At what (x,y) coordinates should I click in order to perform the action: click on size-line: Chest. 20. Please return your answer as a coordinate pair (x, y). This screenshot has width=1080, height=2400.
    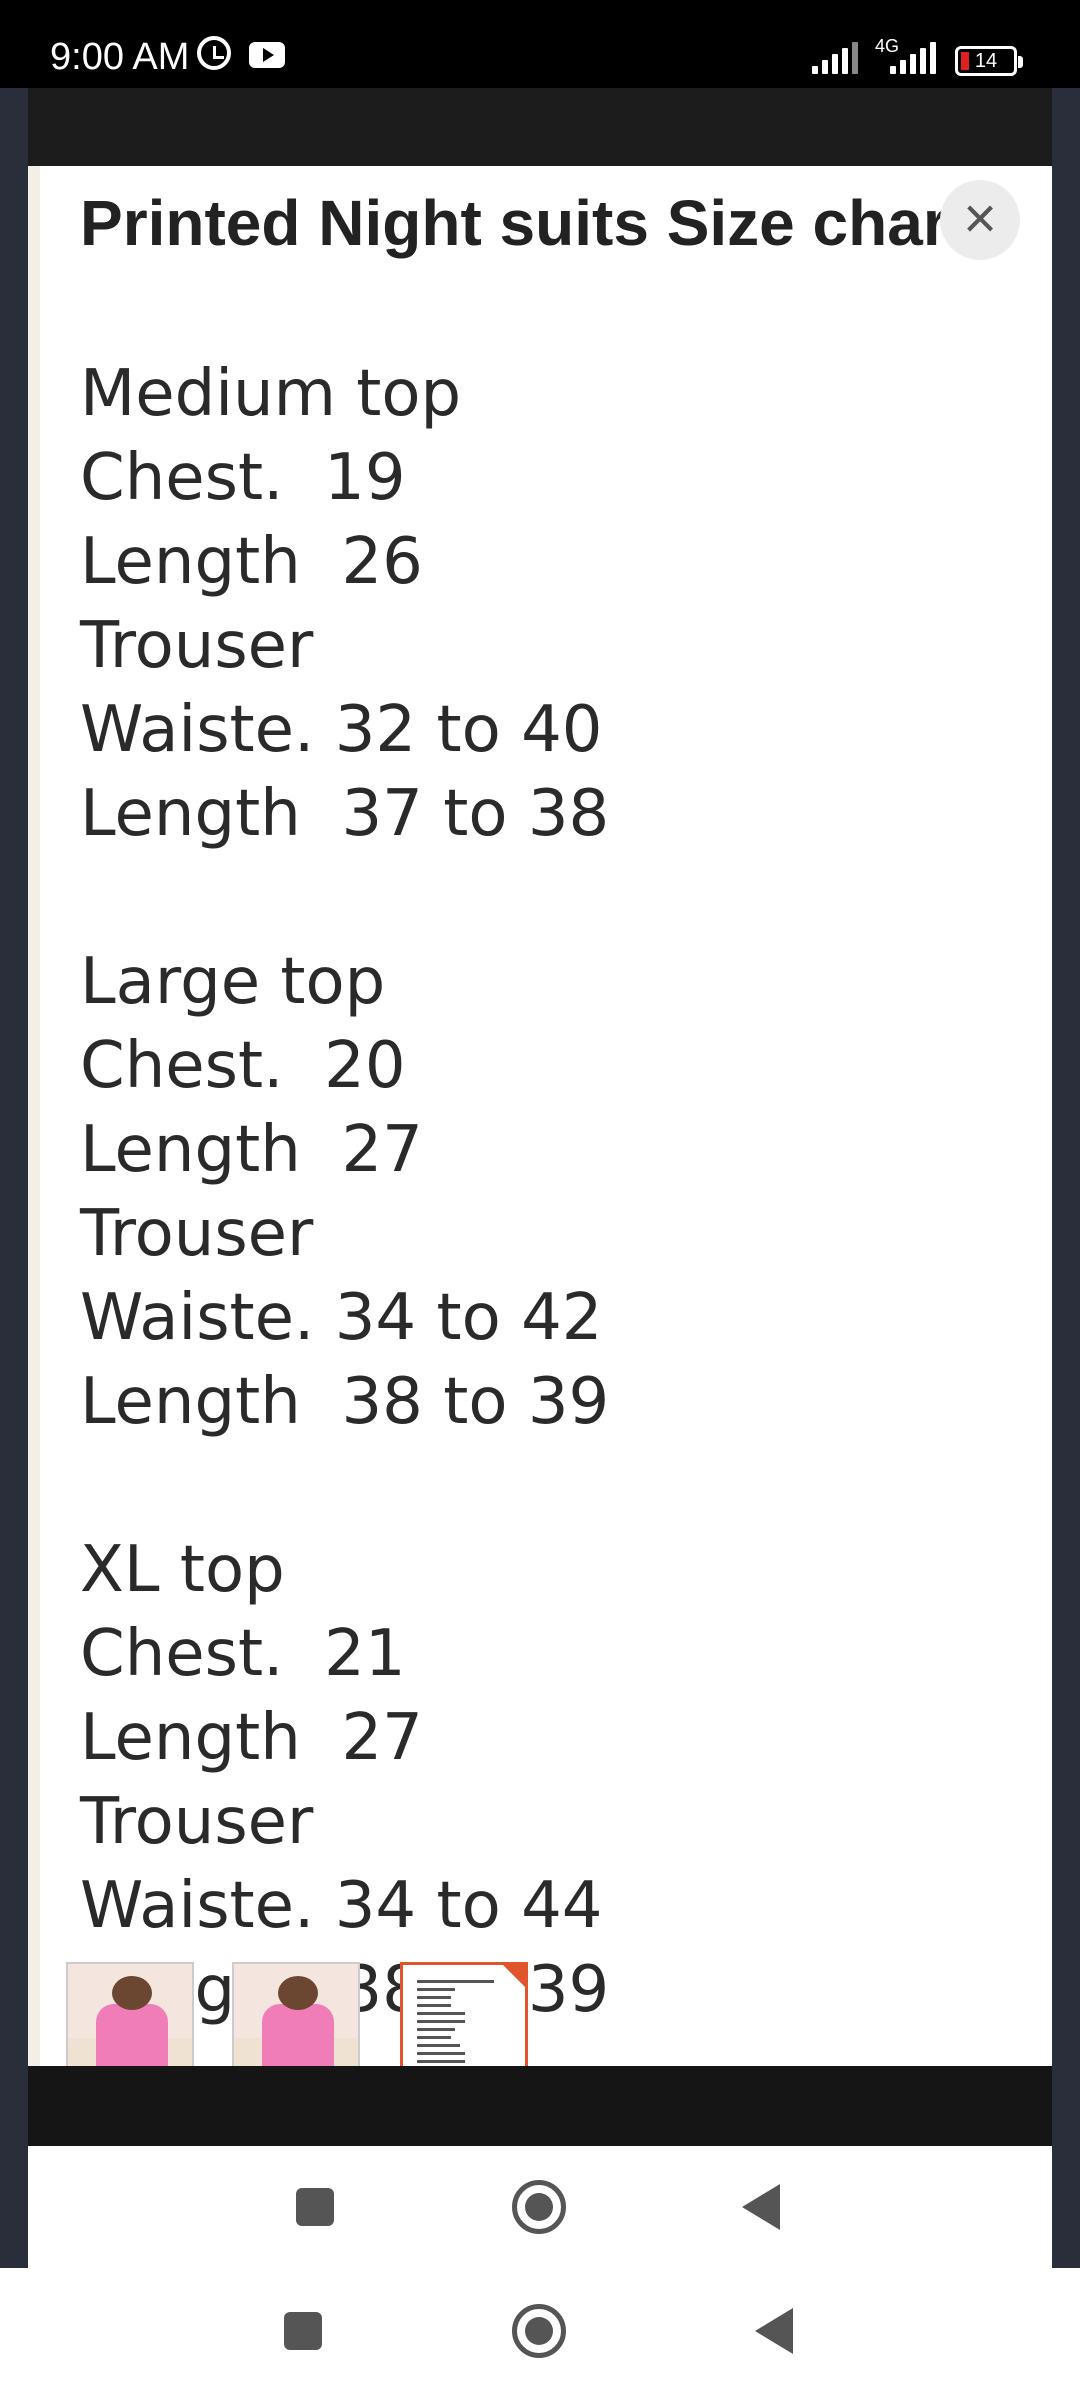
    Looking at the image, I should click on (243, 1066).